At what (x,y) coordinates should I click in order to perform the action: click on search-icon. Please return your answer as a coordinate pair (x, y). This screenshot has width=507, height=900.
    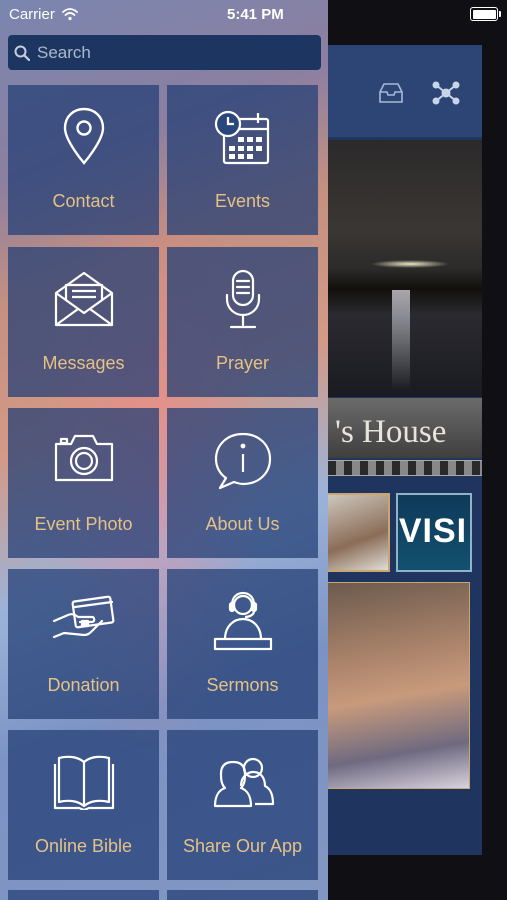
    Looking at the image, I should click on (22, 53).